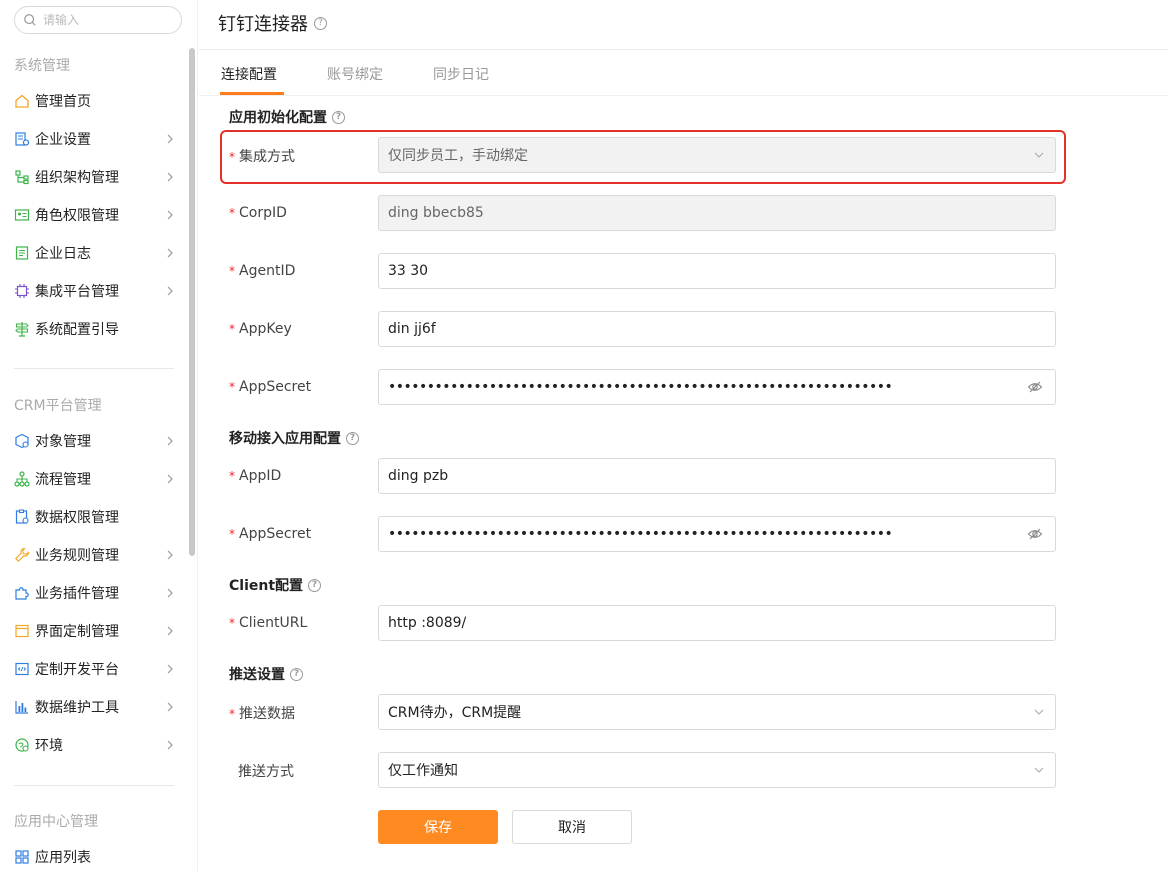  I want to click on select-value: 仅工作通知, so click(423, 771).